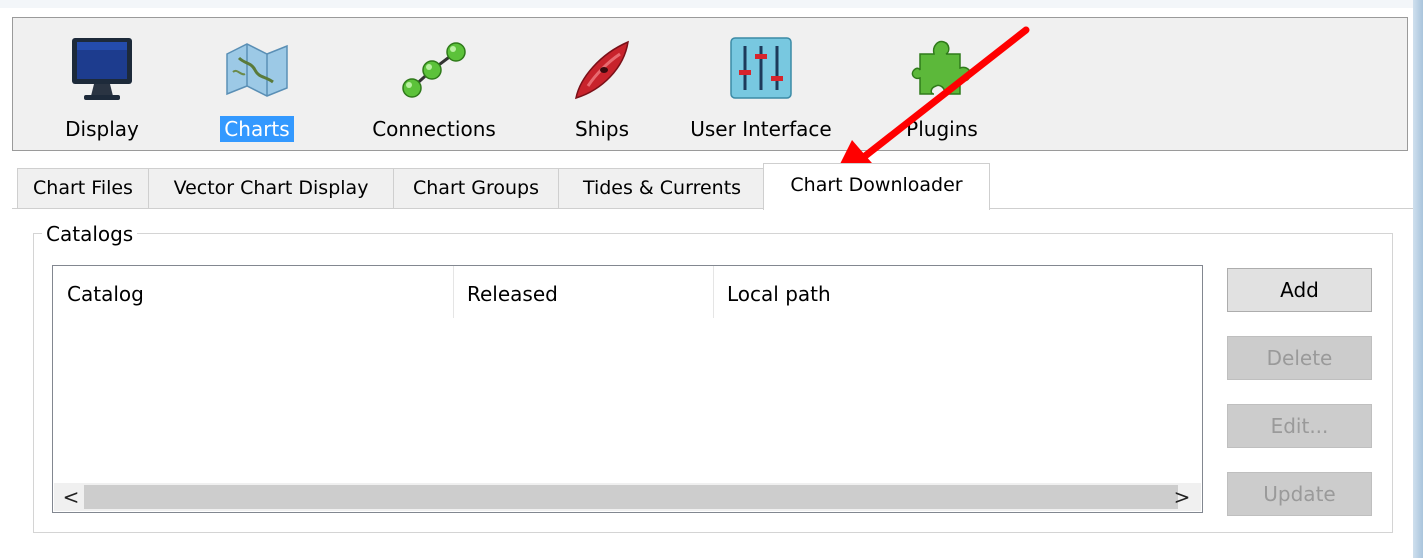 This screenshot has height=558, width=1423. Describe the element at coordinates (1182, 497) in the screenshot. I see `scroll-right-icon: >` at that location.